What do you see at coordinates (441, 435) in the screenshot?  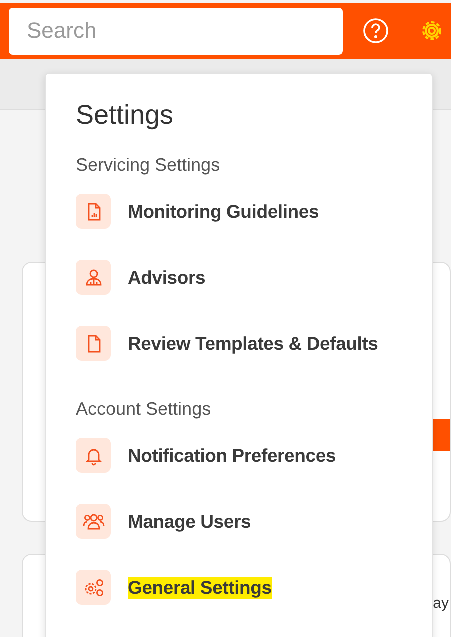 I see `accent-bar` at bounding box center [441, 435].